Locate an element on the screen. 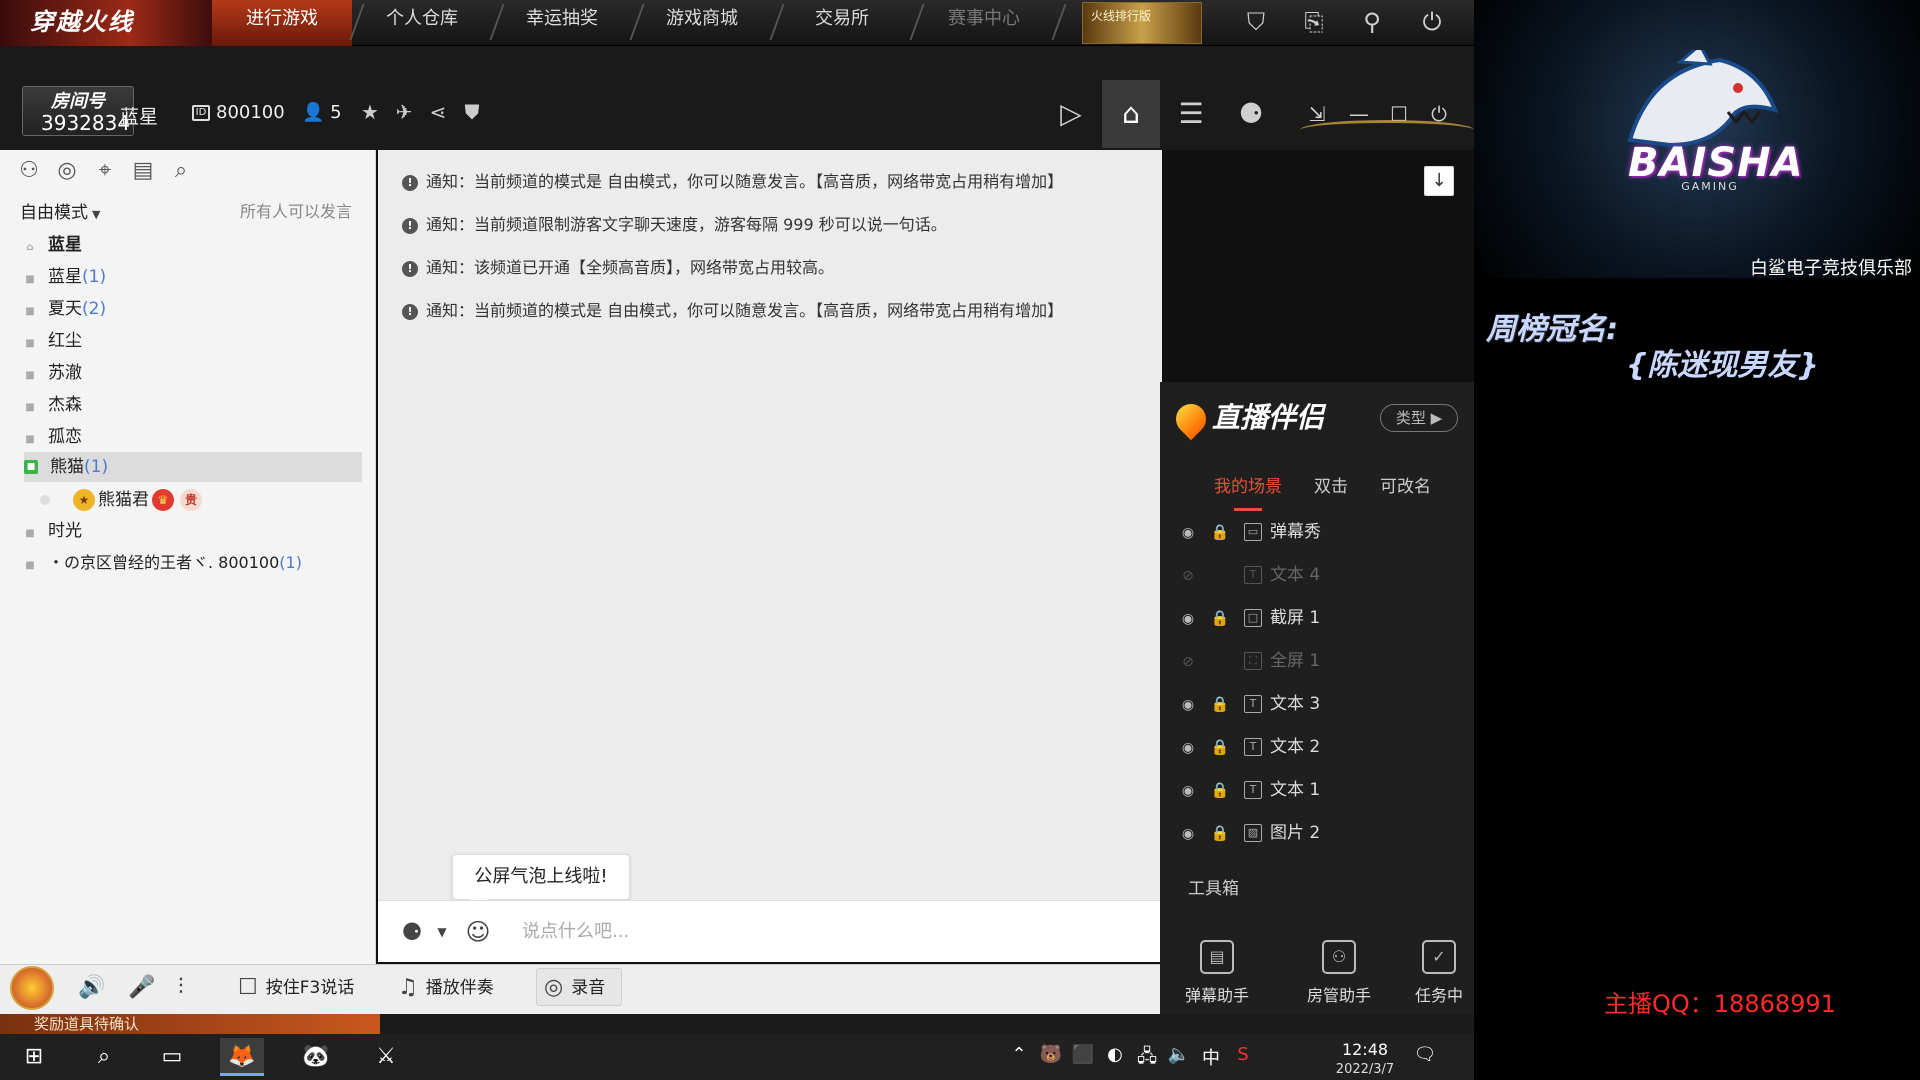 Image resolution: width=1920 pixels, height=1080 pixels. tab-my-scenes: 我的场景 is located at coordinates (1248, 484).